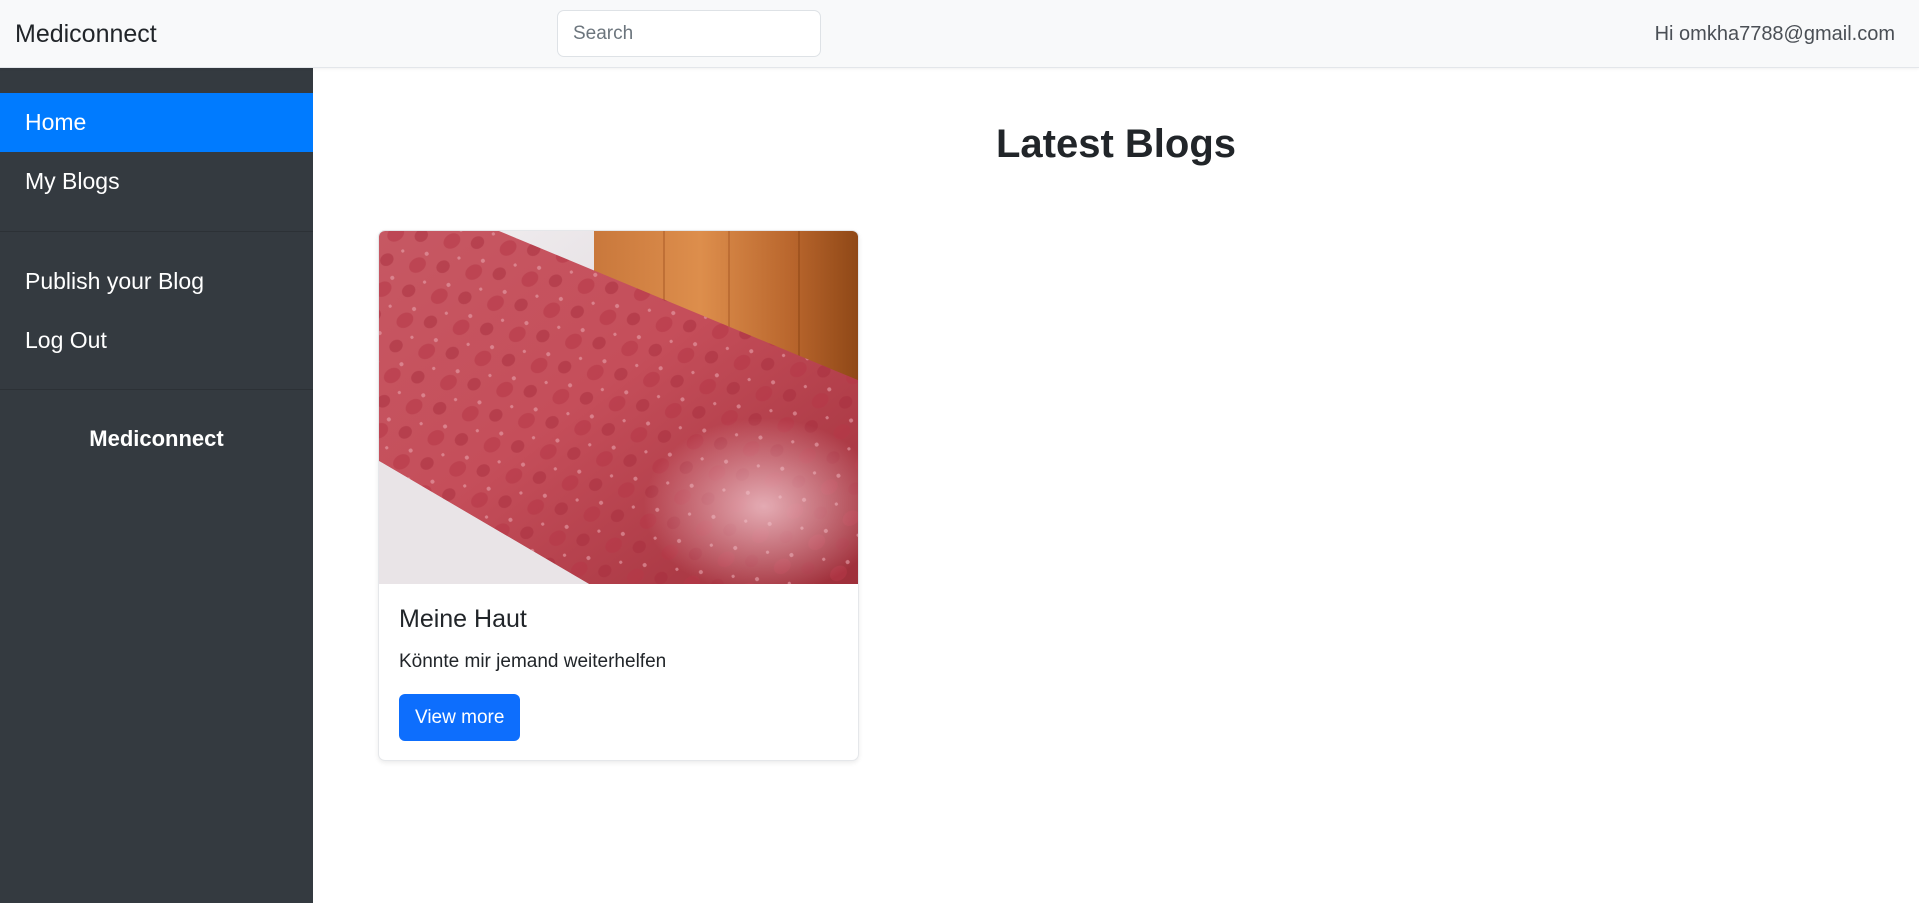 This screenshot has height=903, width=1919. What do you see at coordinates (156, 122) in the screenshot?
I see `sidebar-item-home: Home` at bounding box center [156, 122].